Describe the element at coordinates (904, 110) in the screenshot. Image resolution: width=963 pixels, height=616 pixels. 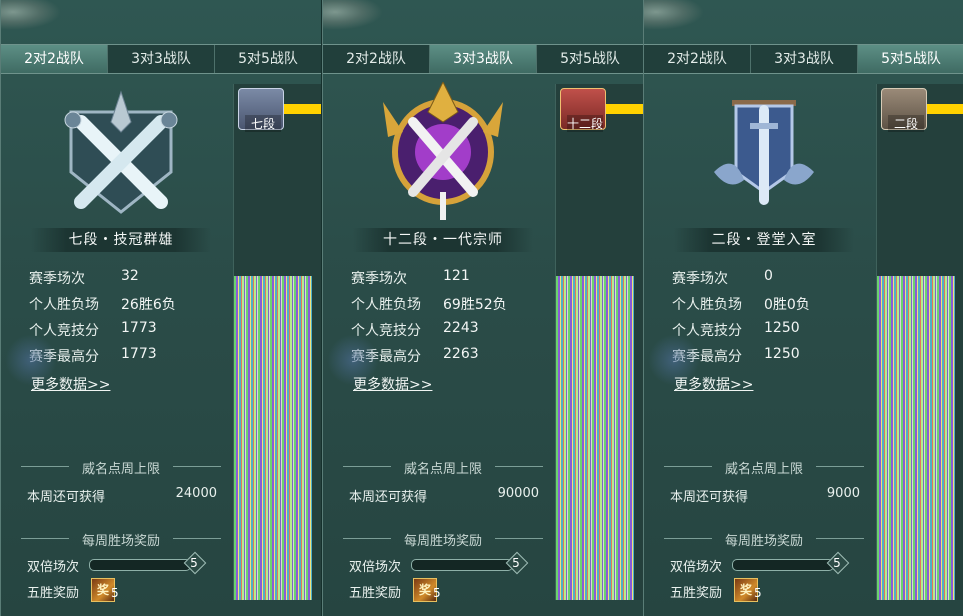
I see `rank-chest-icon: 二段` at that location.